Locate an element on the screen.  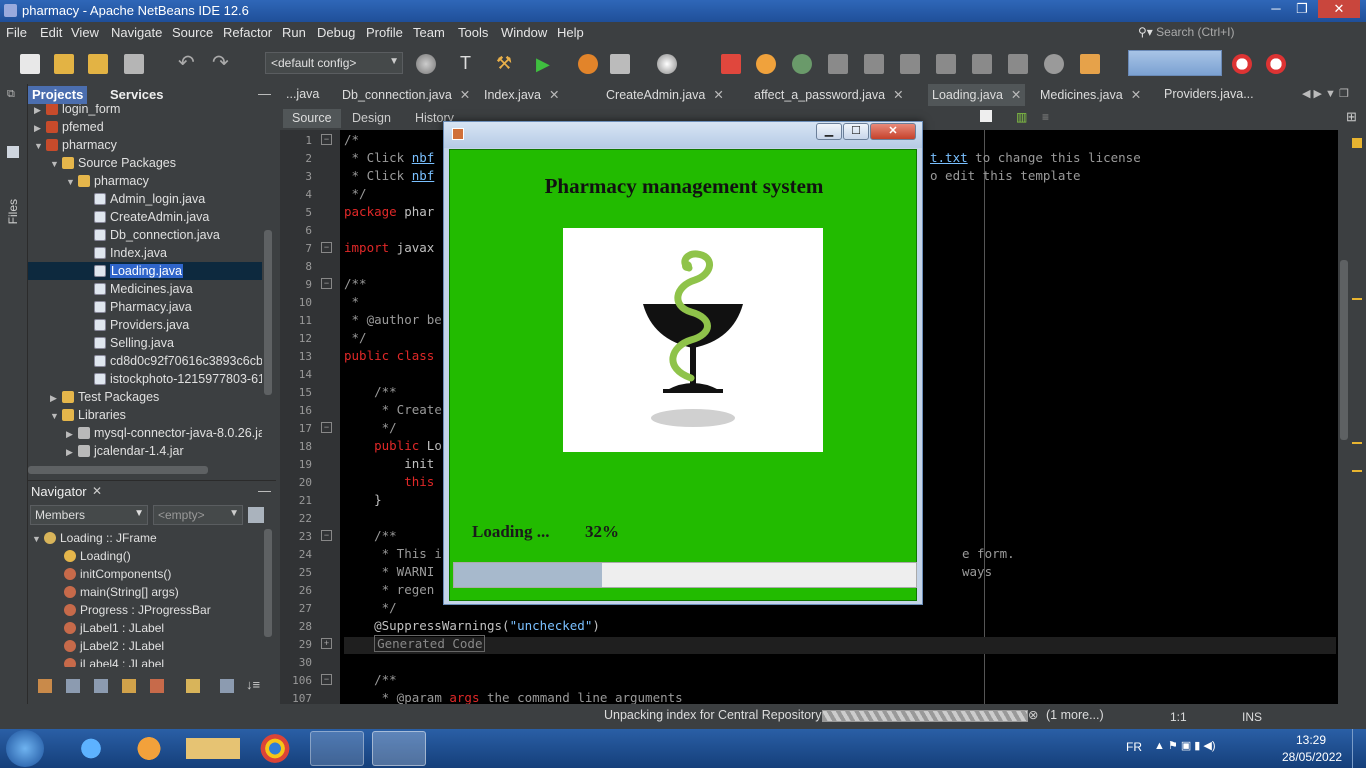
maximize-button: ❐ is located at coordinates (1302, 9).